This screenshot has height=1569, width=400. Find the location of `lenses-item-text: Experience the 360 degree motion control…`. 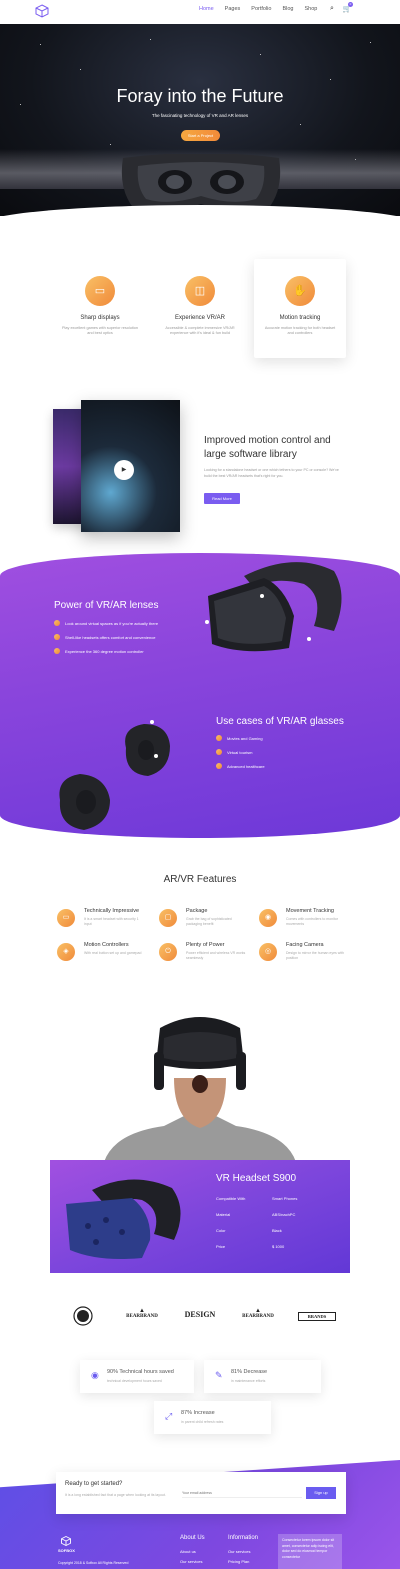

lenses-item-text: Experience the 360 degree motion control… is located at coordinates (104, 651).